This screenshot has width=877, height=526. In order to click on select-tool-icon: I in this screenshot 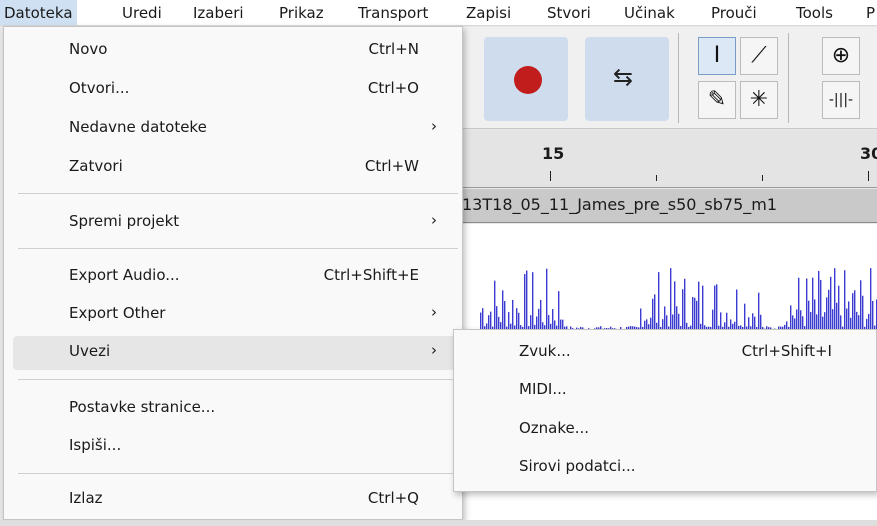, I will do `click(717, 56)`.